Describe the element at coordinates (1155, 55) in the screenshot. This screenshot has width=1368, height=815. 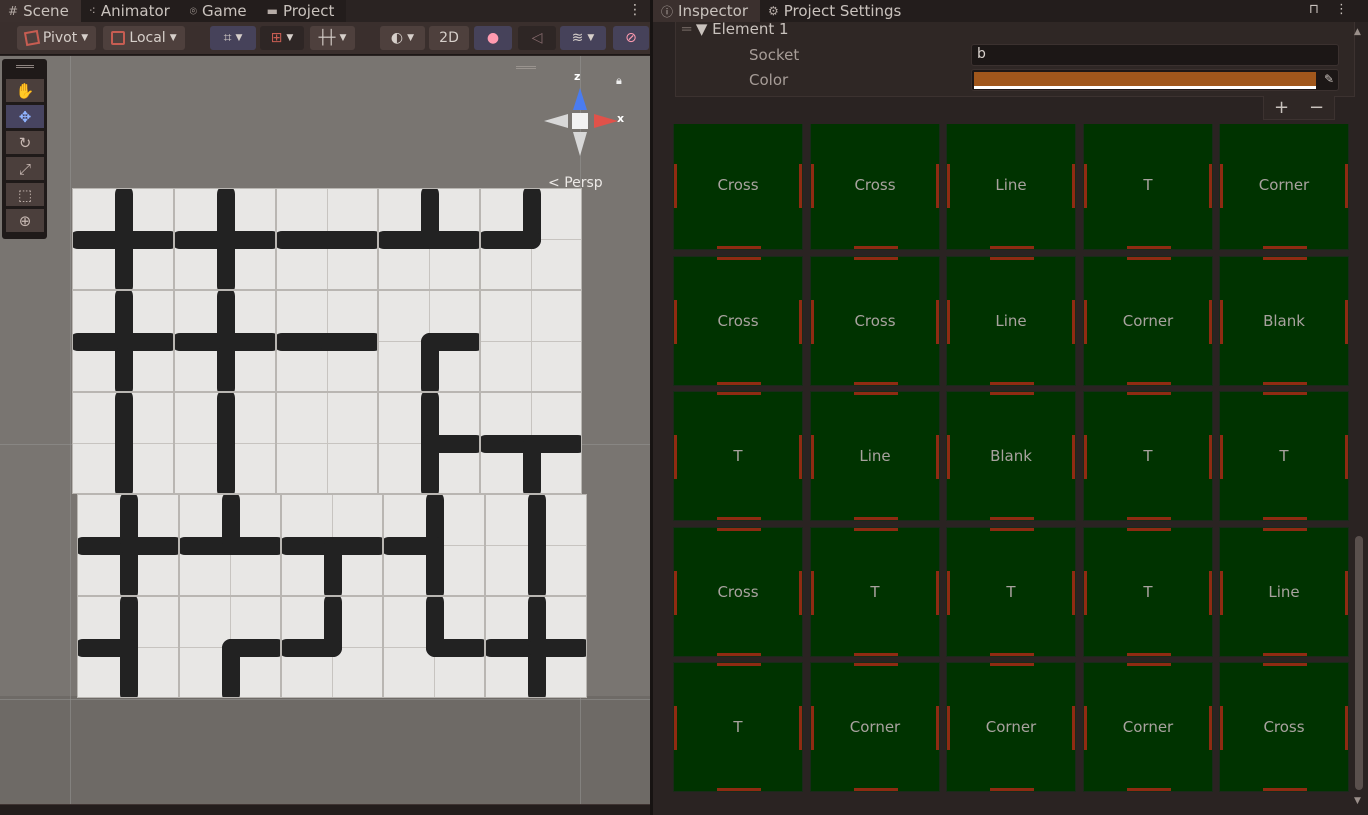
I see `socket-input: b` at that location.